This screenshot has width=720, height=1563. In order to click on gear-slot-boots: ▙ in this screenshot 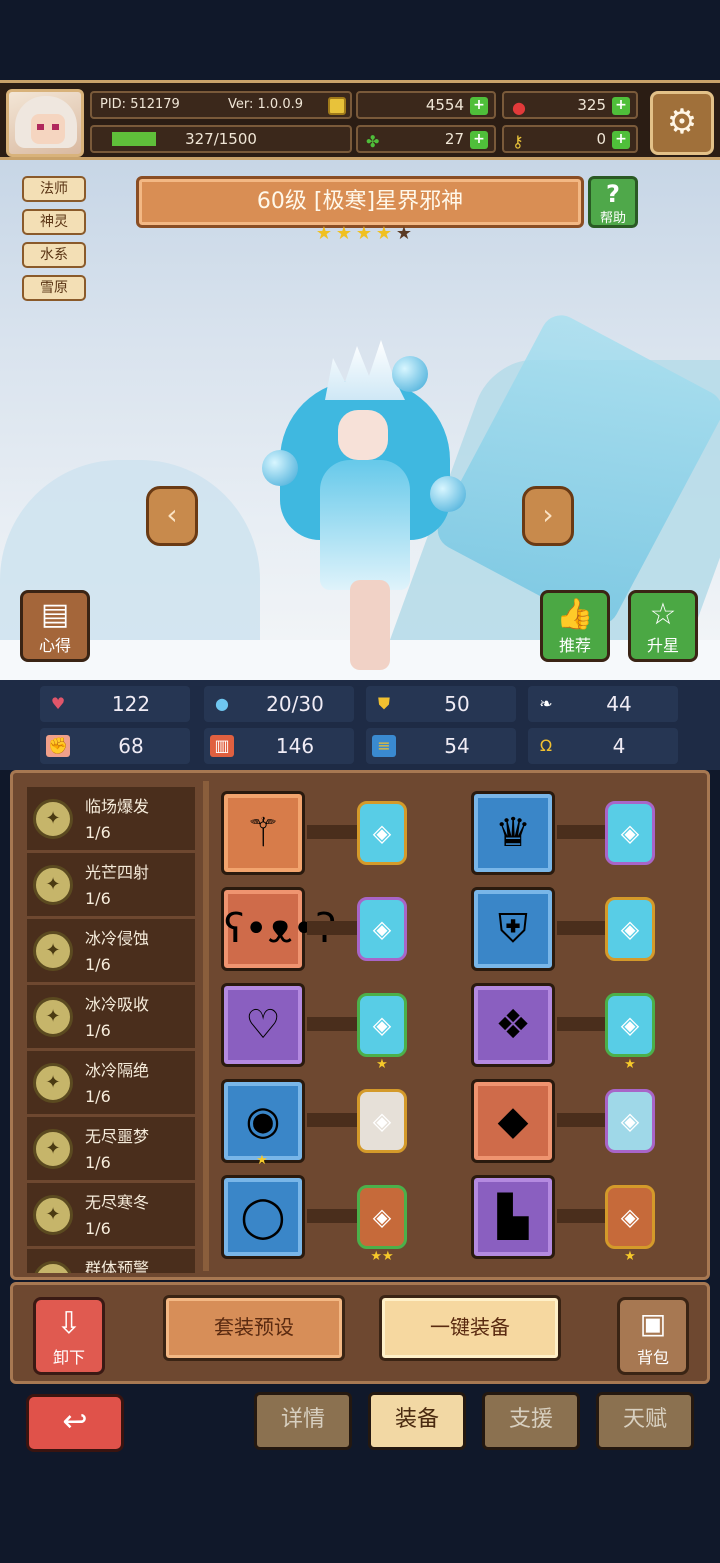, I will do `click(513, 1217)`.